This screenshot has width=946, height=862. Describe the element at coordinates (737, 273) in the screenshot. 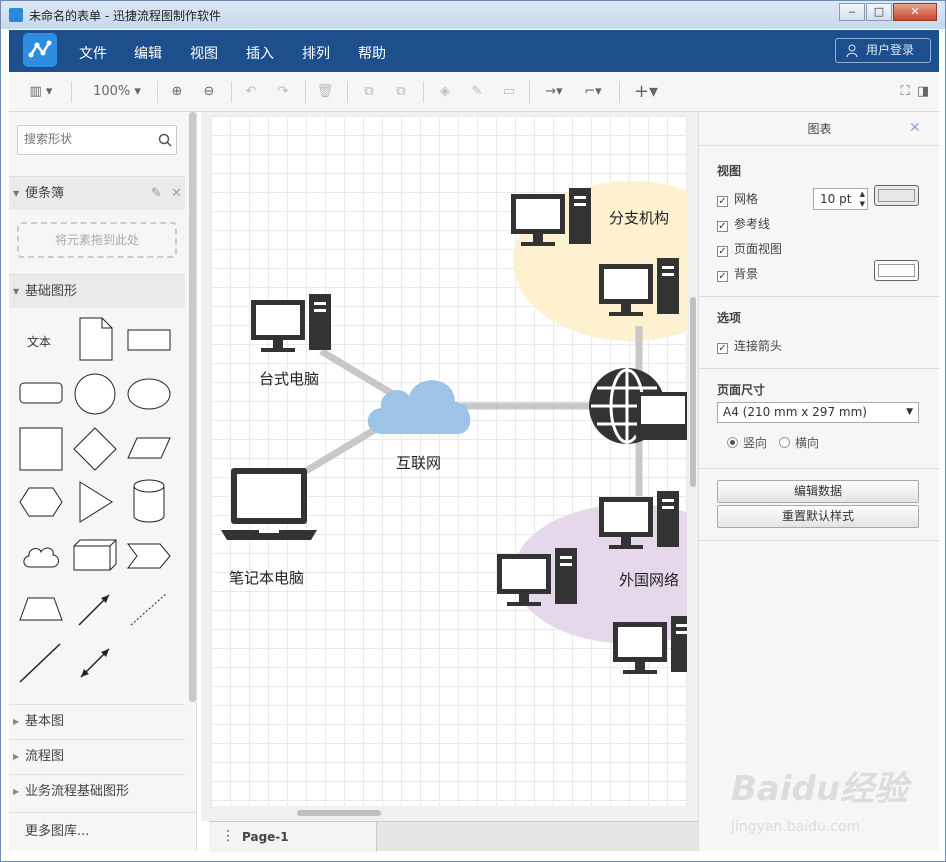

I see `background-checkbox: ✓ 背景` at that location.